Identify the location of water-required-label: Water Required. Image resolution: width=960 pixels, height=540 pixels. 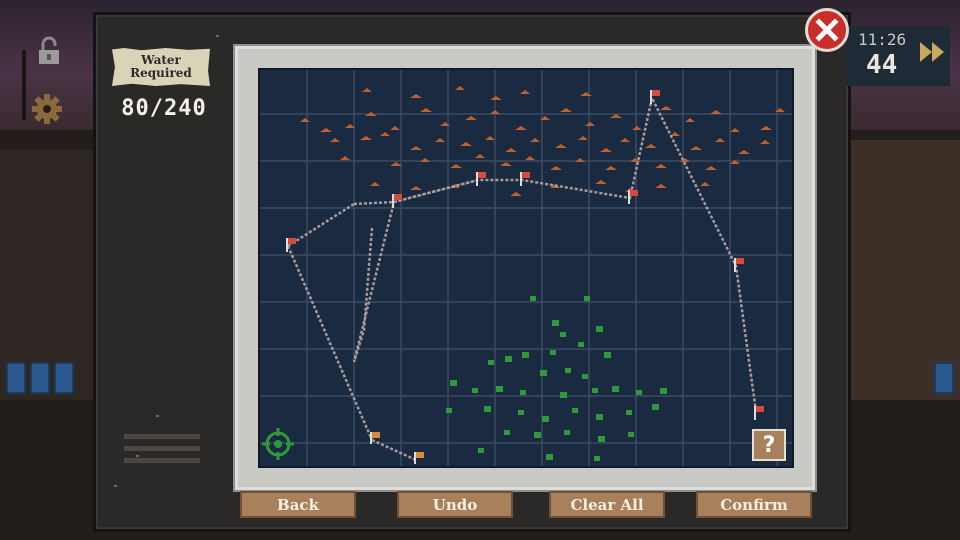
(161, 67).